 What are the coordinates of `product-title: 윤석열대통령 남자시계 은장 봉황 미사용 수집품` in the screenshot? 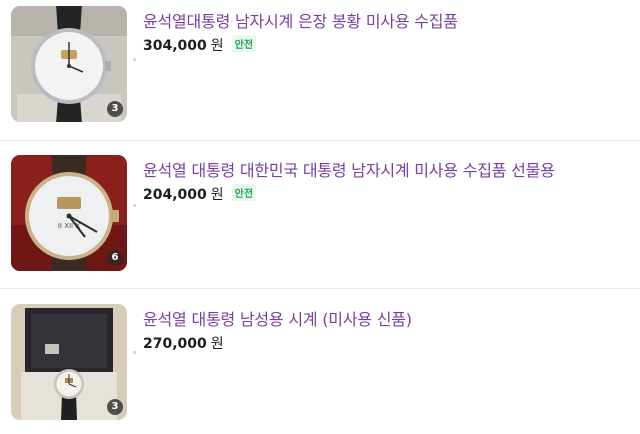 It's located at (300, 20).